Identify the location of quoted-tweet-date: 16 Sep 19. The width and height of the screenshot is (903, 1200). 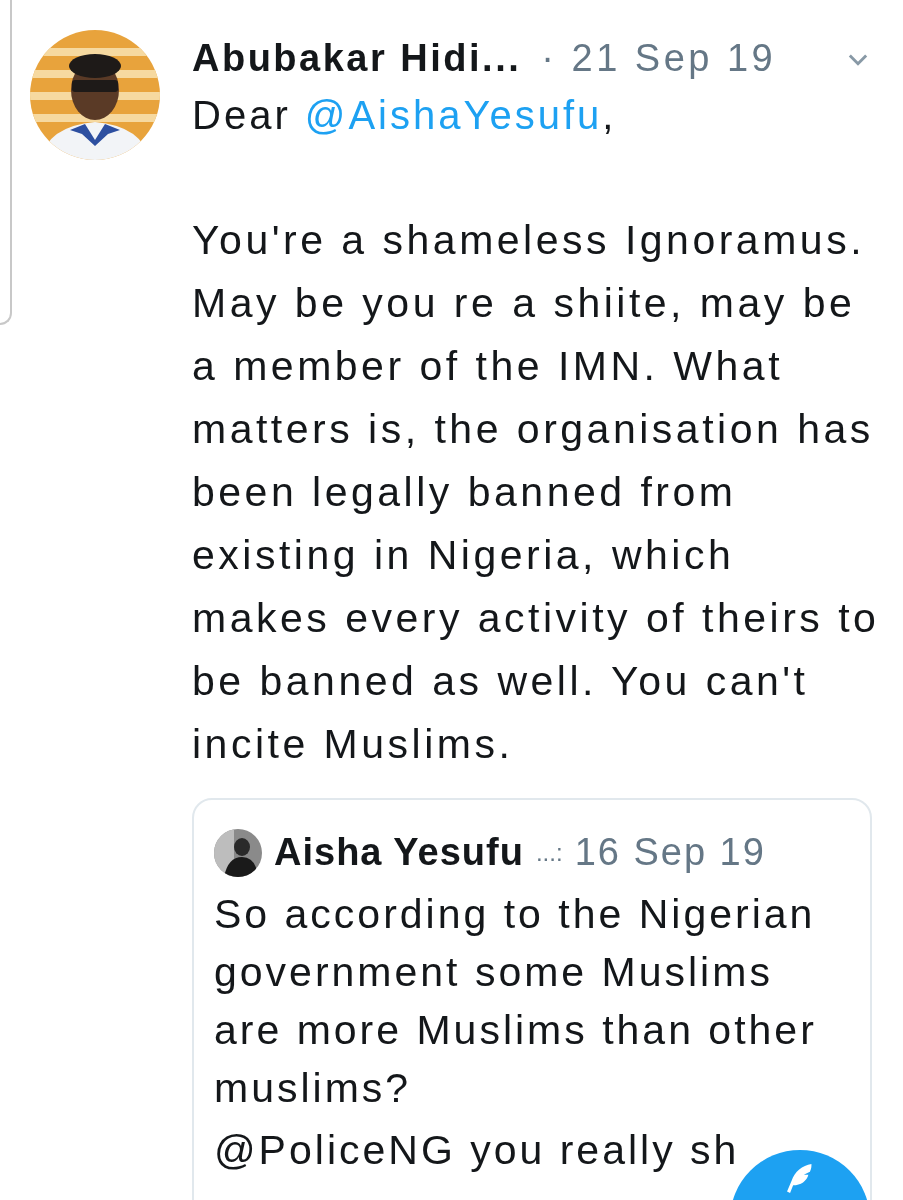
(670, 852).